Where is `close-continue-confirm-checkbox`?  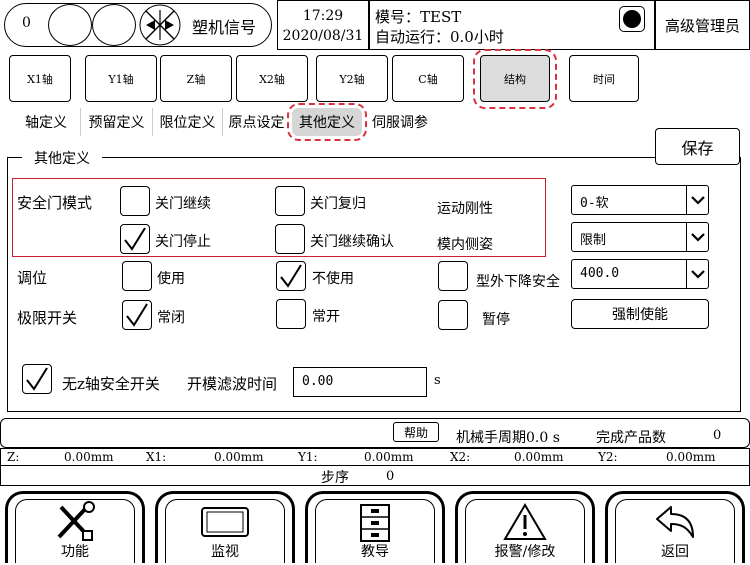
close-continue-confirm-checkbox is located at coordinates (290, 239).